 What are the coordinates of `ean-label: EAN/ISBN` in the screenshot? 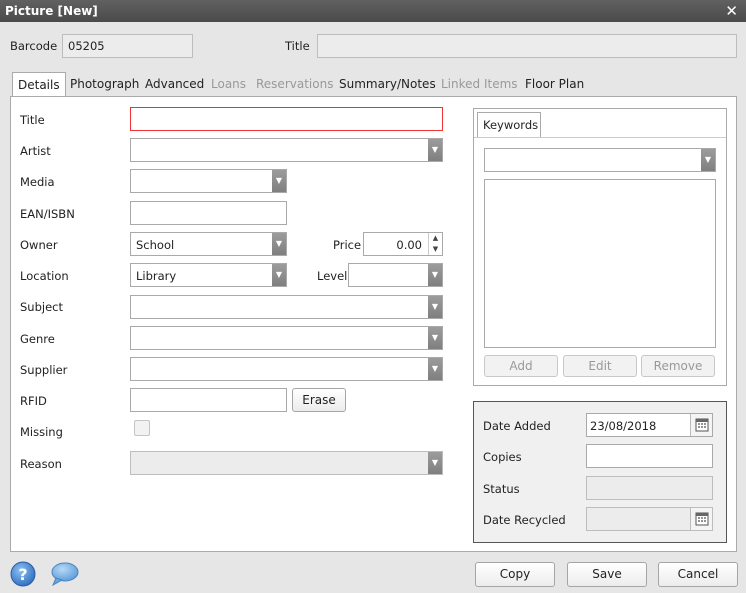 It's located at (47, 214).